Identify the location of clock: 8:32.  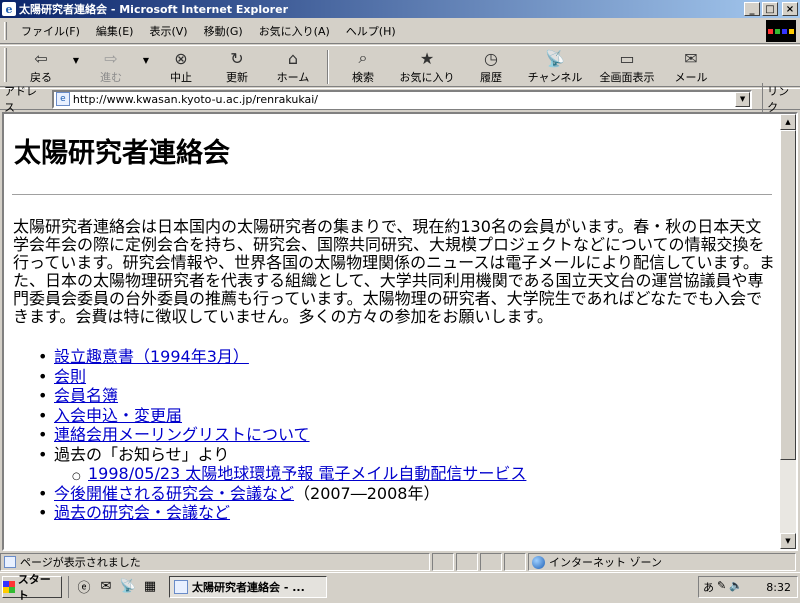
(778, 587).